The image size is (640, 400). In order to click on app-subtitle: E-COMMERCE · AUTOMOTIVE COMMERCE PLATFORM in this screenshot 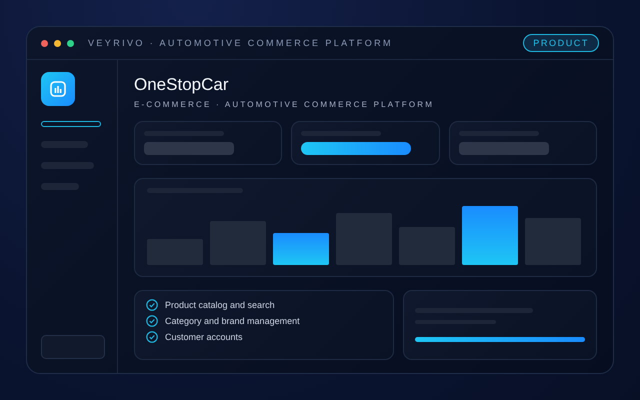, I will do `click(285, 104)`.